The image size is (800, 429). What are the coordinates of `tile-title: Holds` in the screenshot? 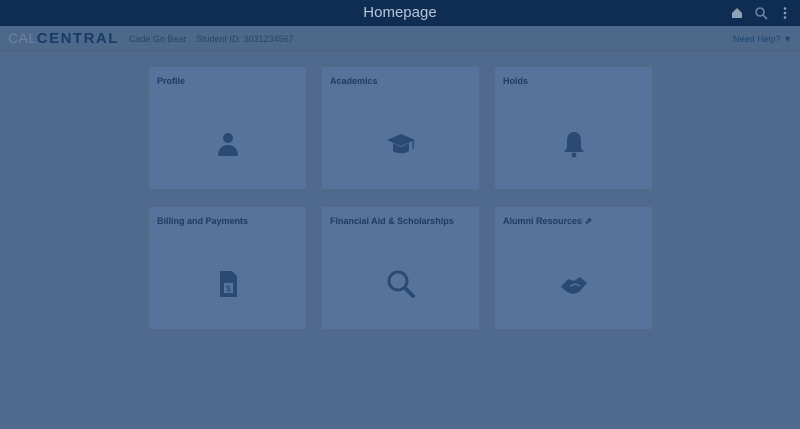 It's located at (516, 81).